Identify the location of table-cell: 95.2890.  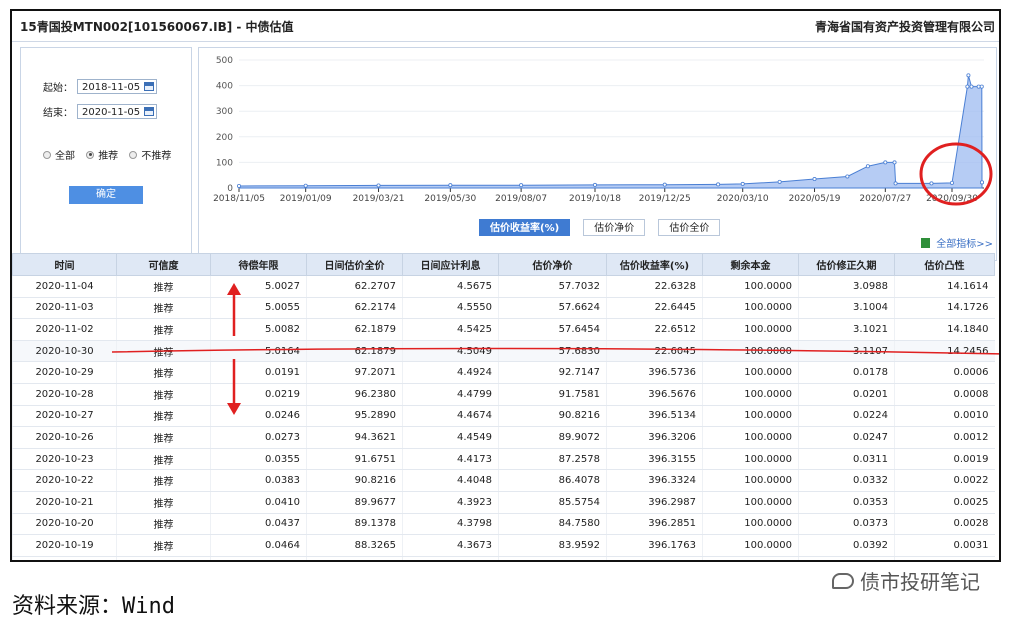
(354, 416).